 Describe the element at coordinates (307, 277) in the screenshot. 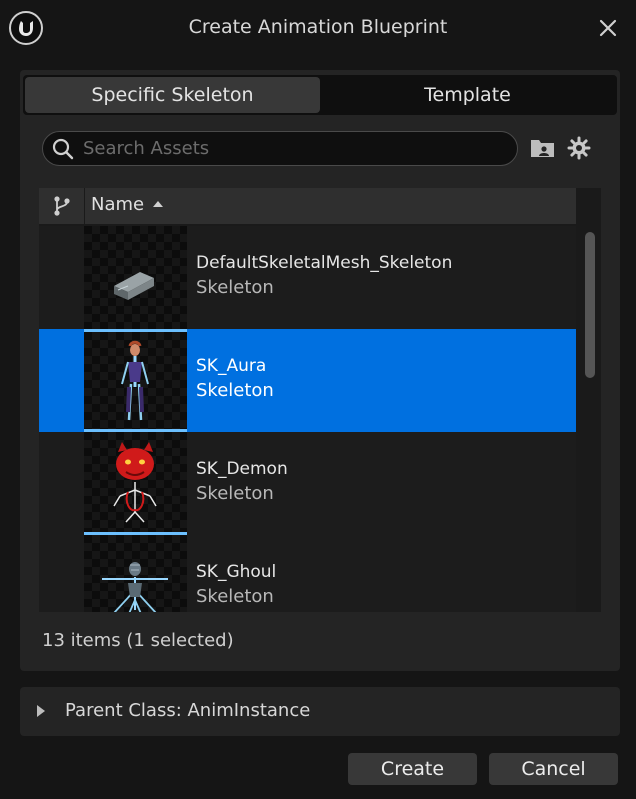

I see `list-item: DefaultSkeletalMesh_Skeleton Skeleton` at that location.